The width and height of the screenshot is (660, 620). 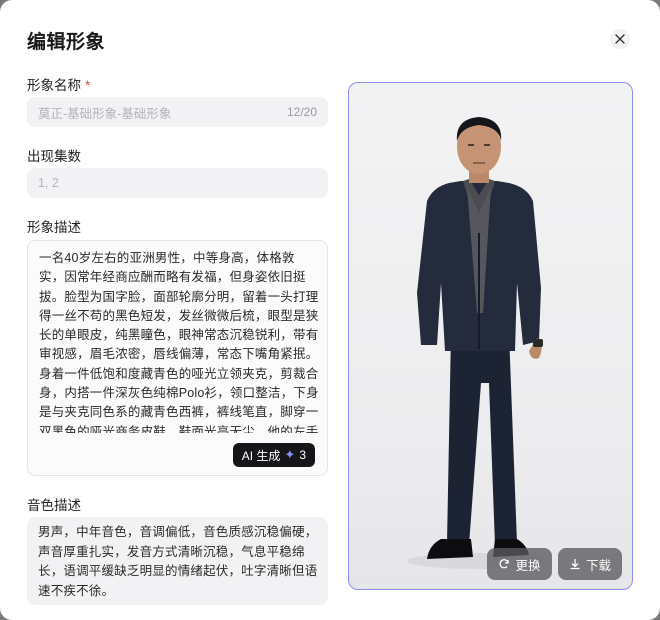 I want to click on name-char-counter: 12/20, so click(x=301, y=112).